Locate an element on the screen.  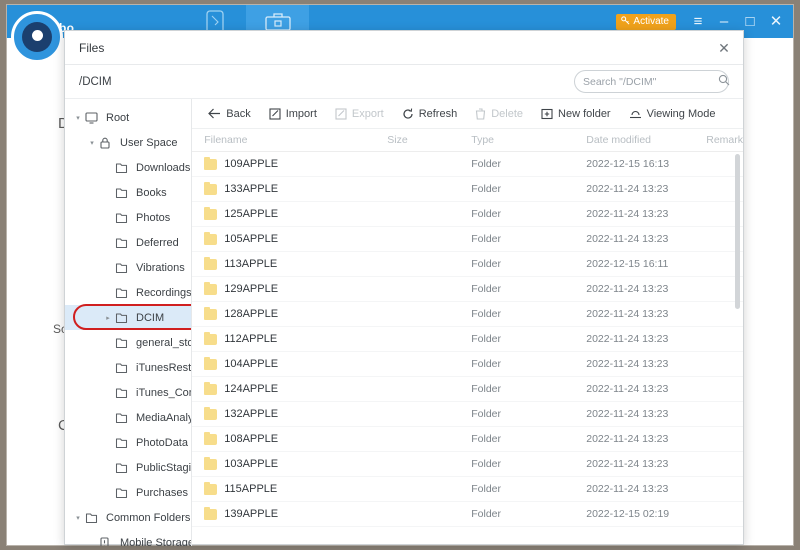
sidebar-item-recordings: ▸ Recordings is located at coordinates (128, 292).